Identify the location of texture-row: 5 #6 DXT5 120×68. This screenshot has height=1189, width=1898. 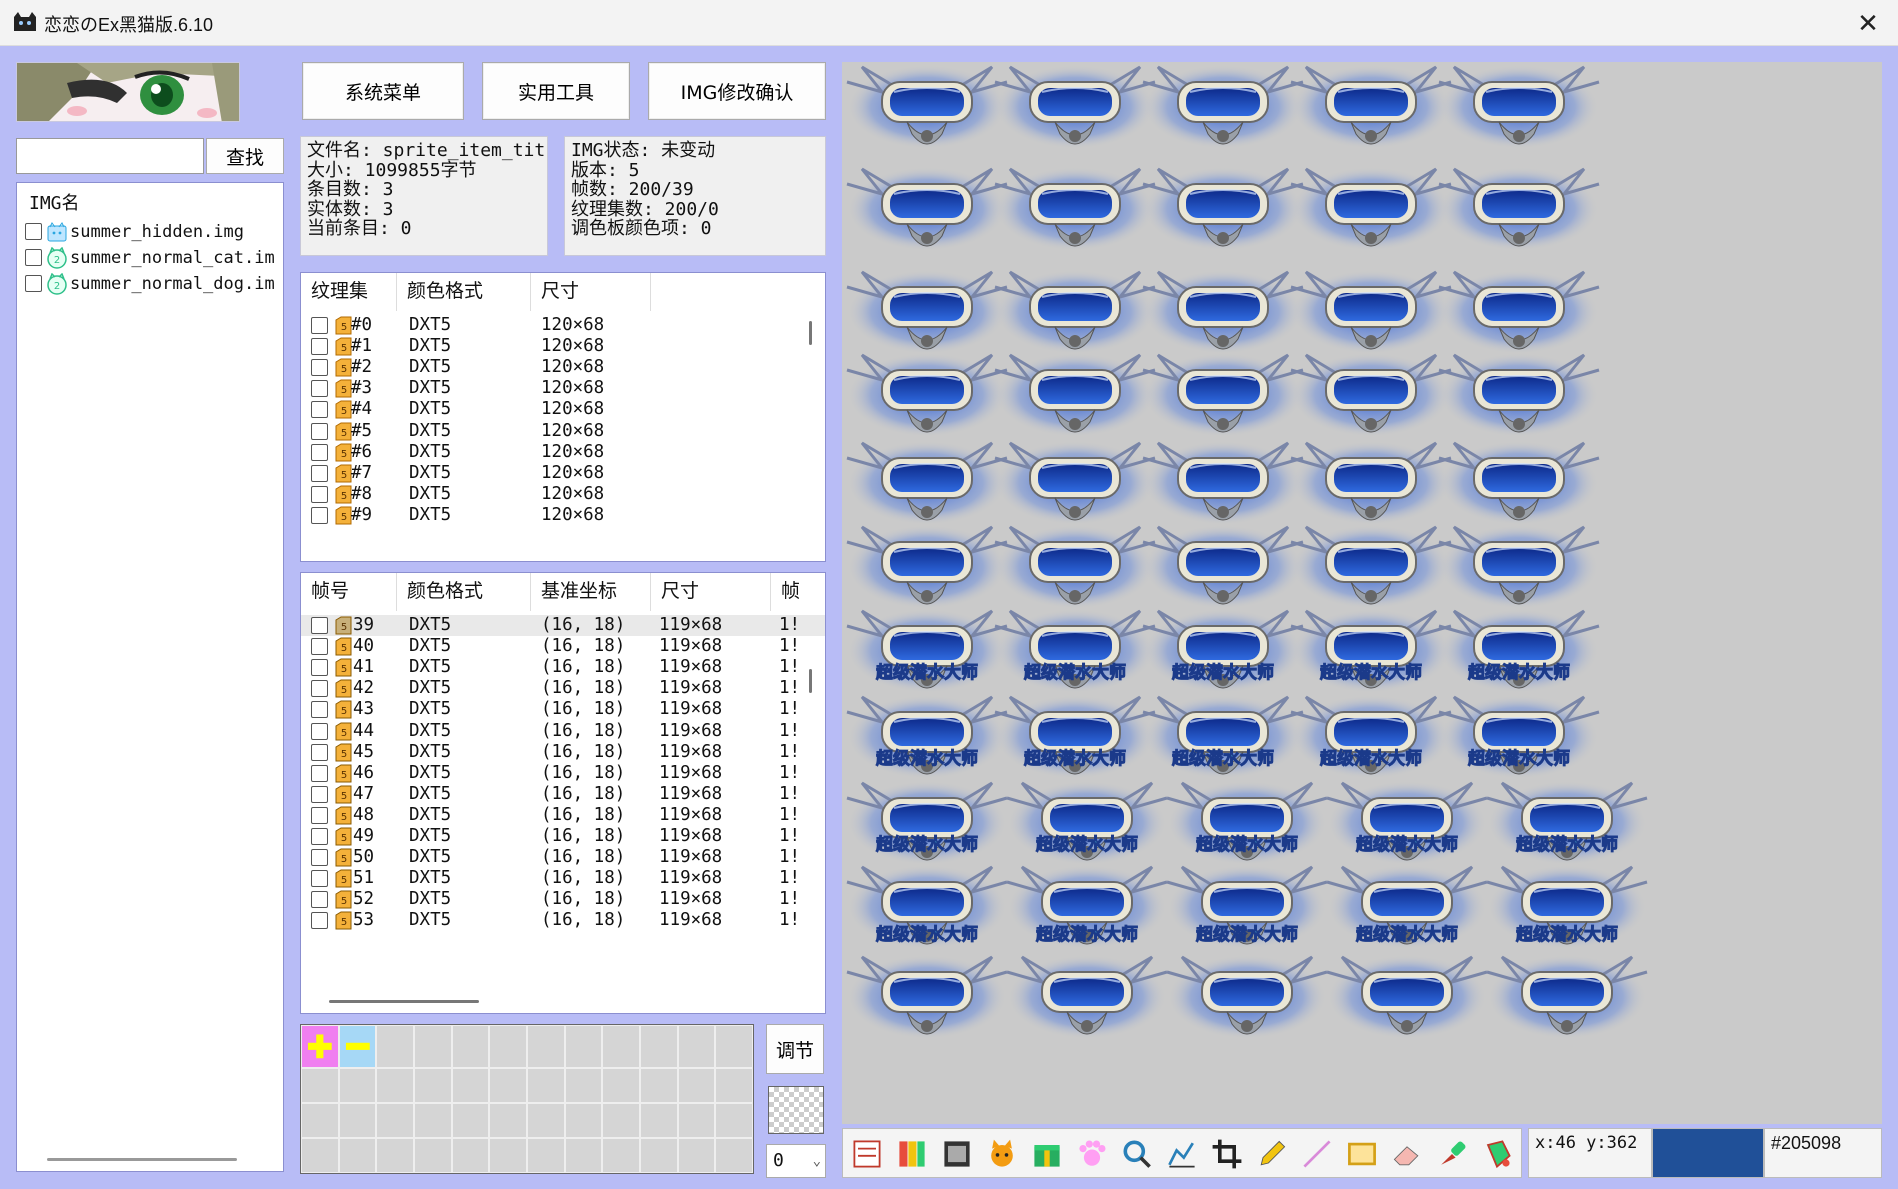
(551, 452).